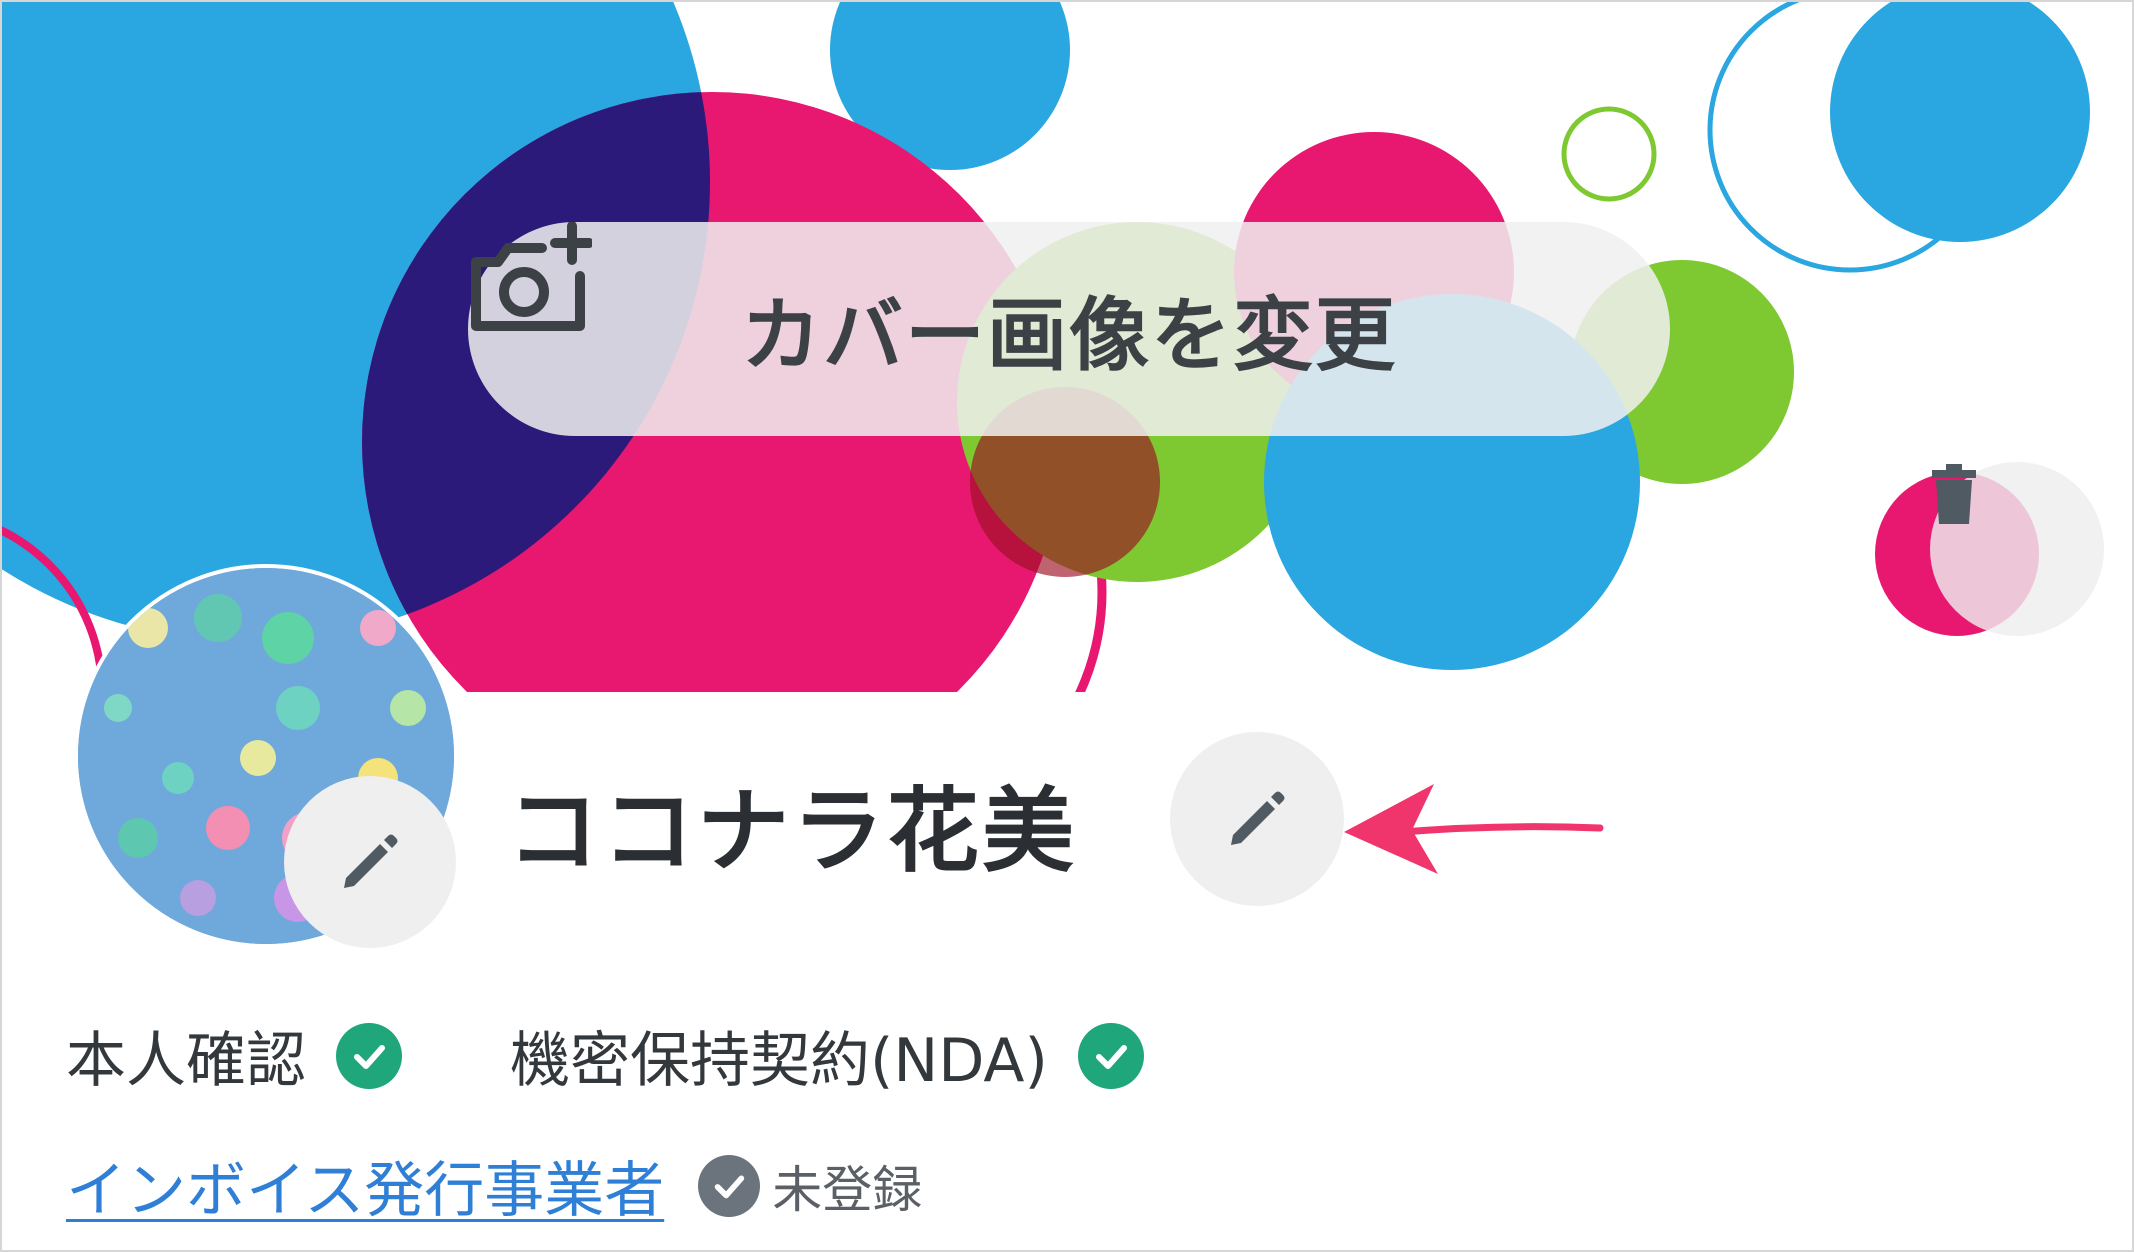 The image size is (2134, 1252). Describe the element at coordinates (847, 1189) in the screenshot. I see `invoice-status: 未登録` at that location.